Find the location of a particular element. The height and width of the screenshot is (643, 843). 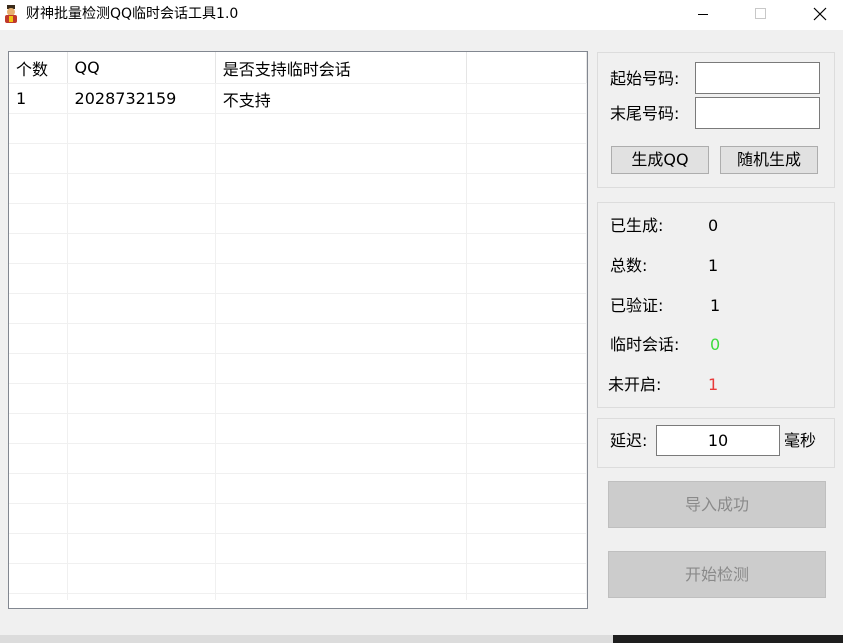

delay-input is located at coordinates (718, 440).